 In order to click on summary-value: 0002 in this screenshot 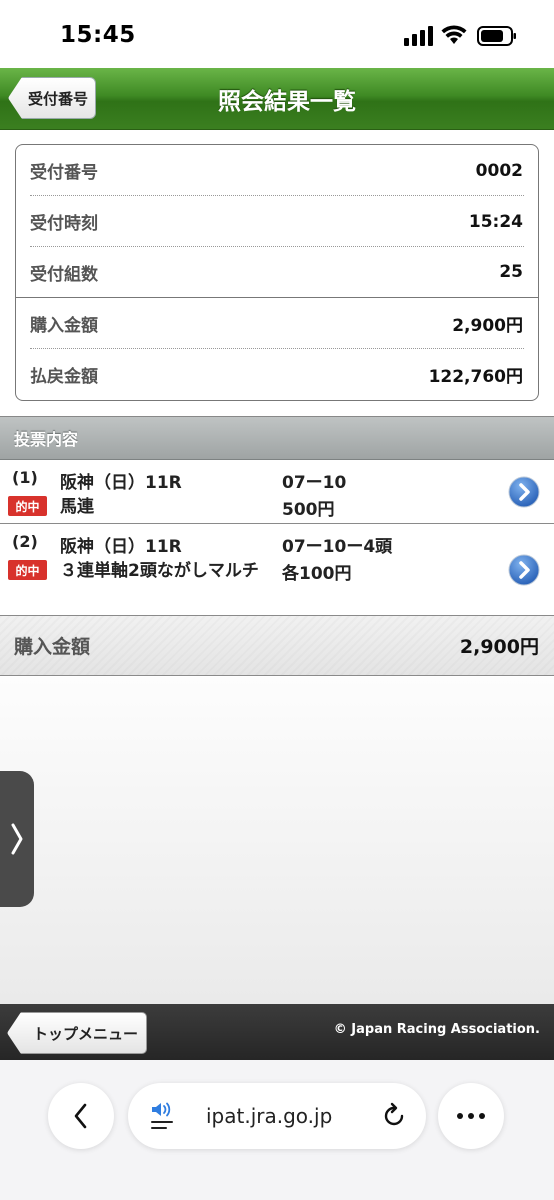, I will do `click(499, 170)`.